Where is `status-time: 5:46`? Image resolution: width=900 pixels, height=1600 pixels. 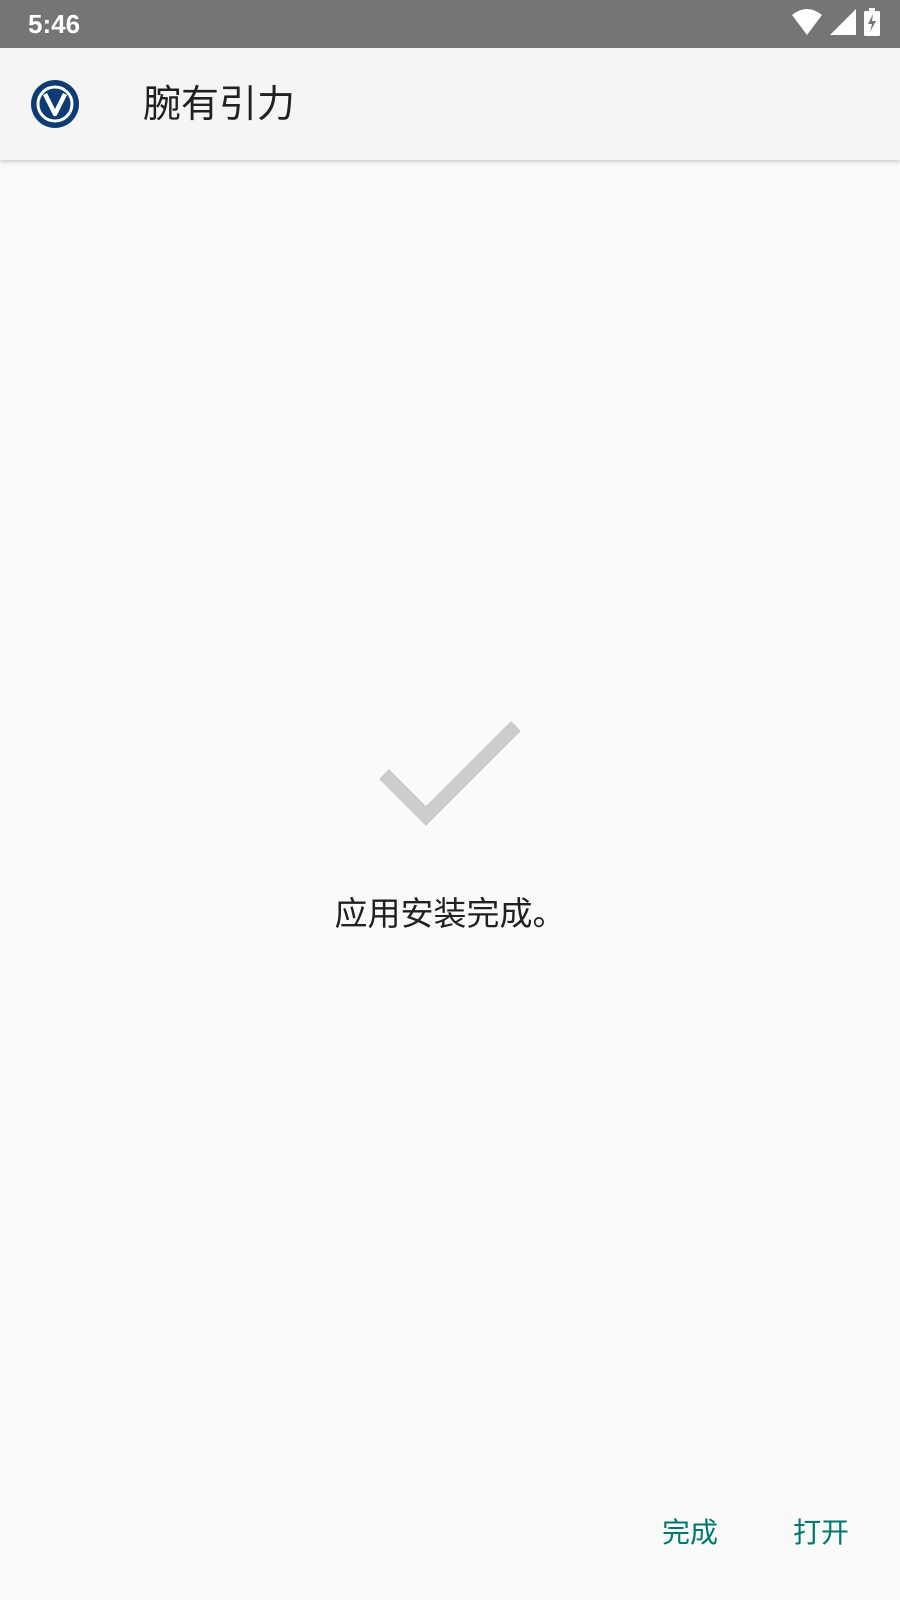 status-time: 5:46 is located at coordinates (54, 24).